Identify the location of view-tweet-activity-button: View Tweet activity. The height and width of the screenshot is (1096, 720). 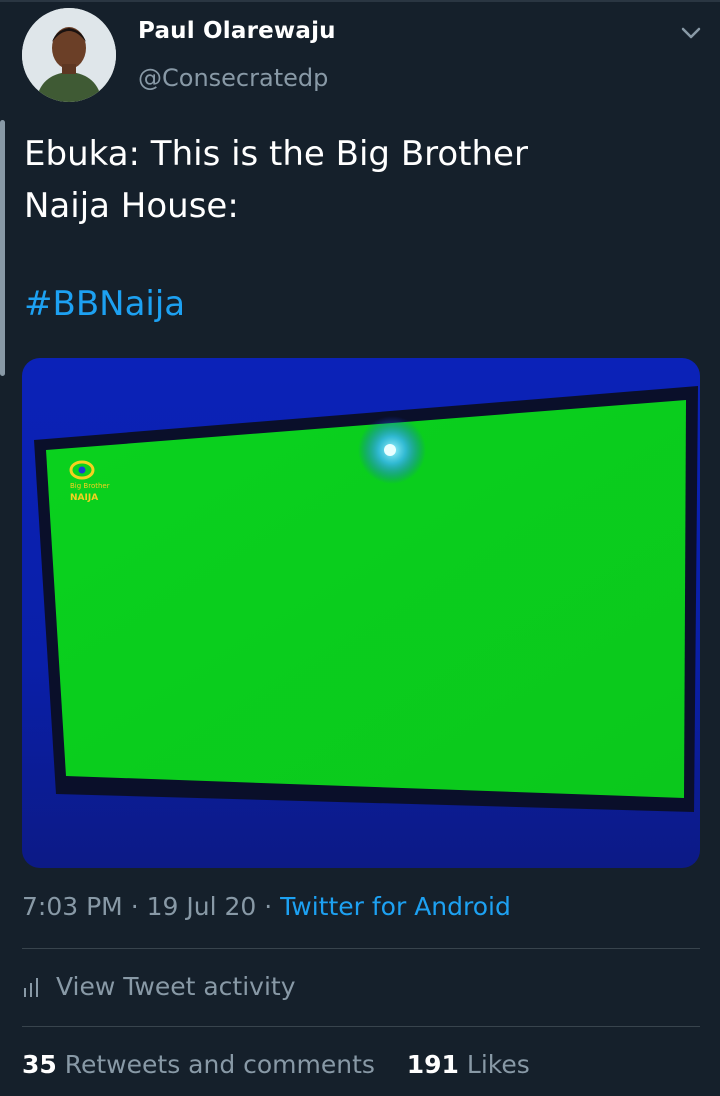
(159, 986).